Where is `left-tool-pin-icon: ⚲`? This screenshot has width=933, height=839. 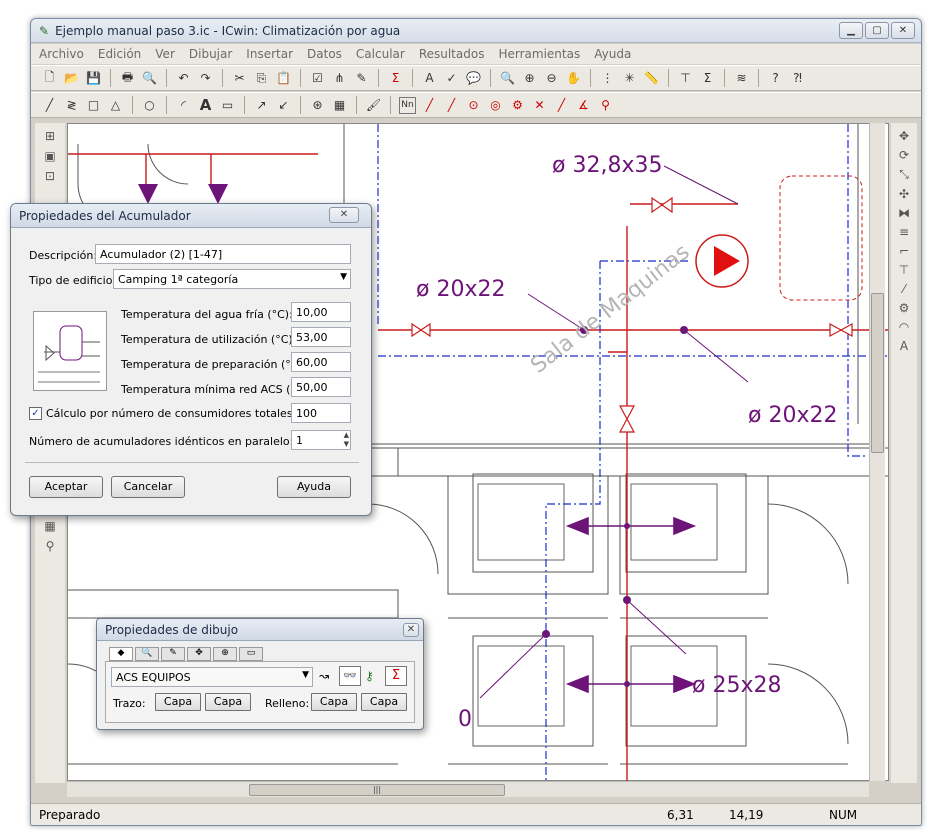 left-tool-pin-icon: ⚲ is located at coordinates (50, 546).